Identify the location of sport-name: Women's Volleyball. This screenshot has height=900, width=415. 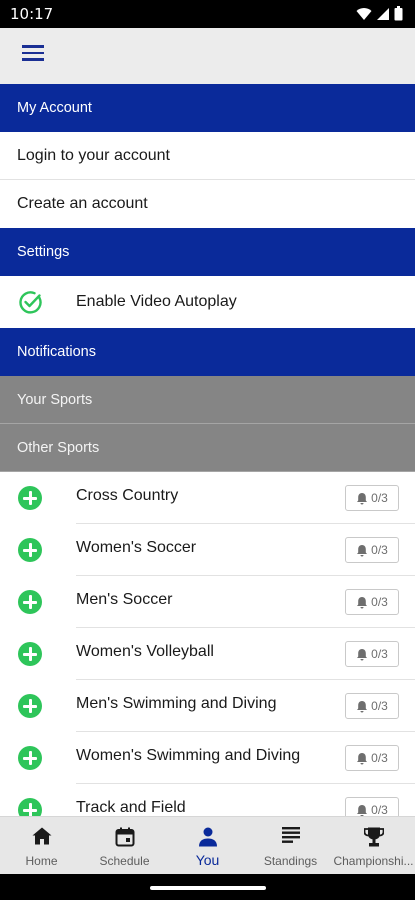
(145, 651).